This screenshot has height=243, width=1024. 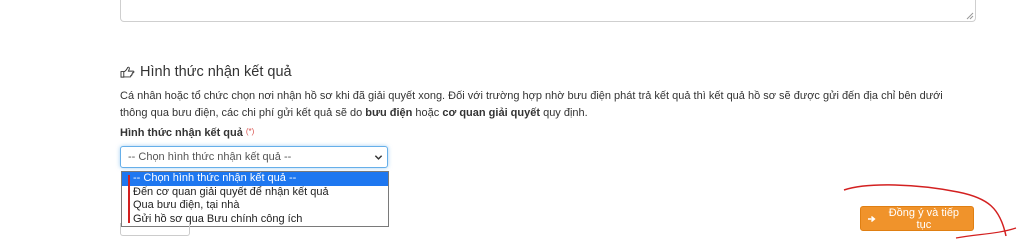 What do you see at coordinates (127, 72) in the screenshot?
I see `hand-pointing-right-icon` at bounding box center [127, 72].